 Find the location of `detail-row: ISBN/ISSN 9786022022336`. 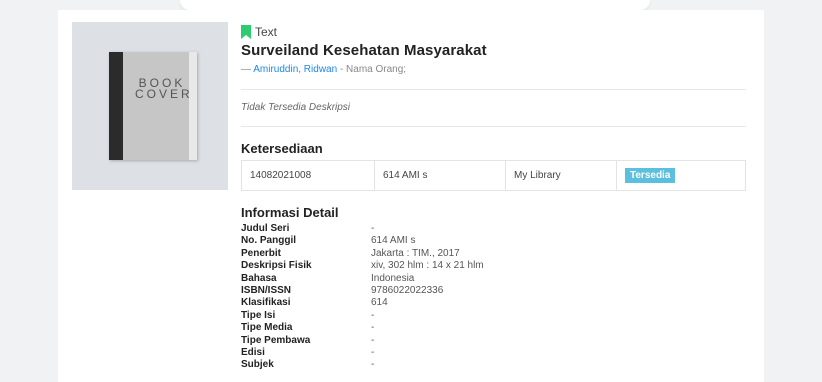

detail-row: ISBN/ISSN 9786022022336 is located at coordinates (342, 290).